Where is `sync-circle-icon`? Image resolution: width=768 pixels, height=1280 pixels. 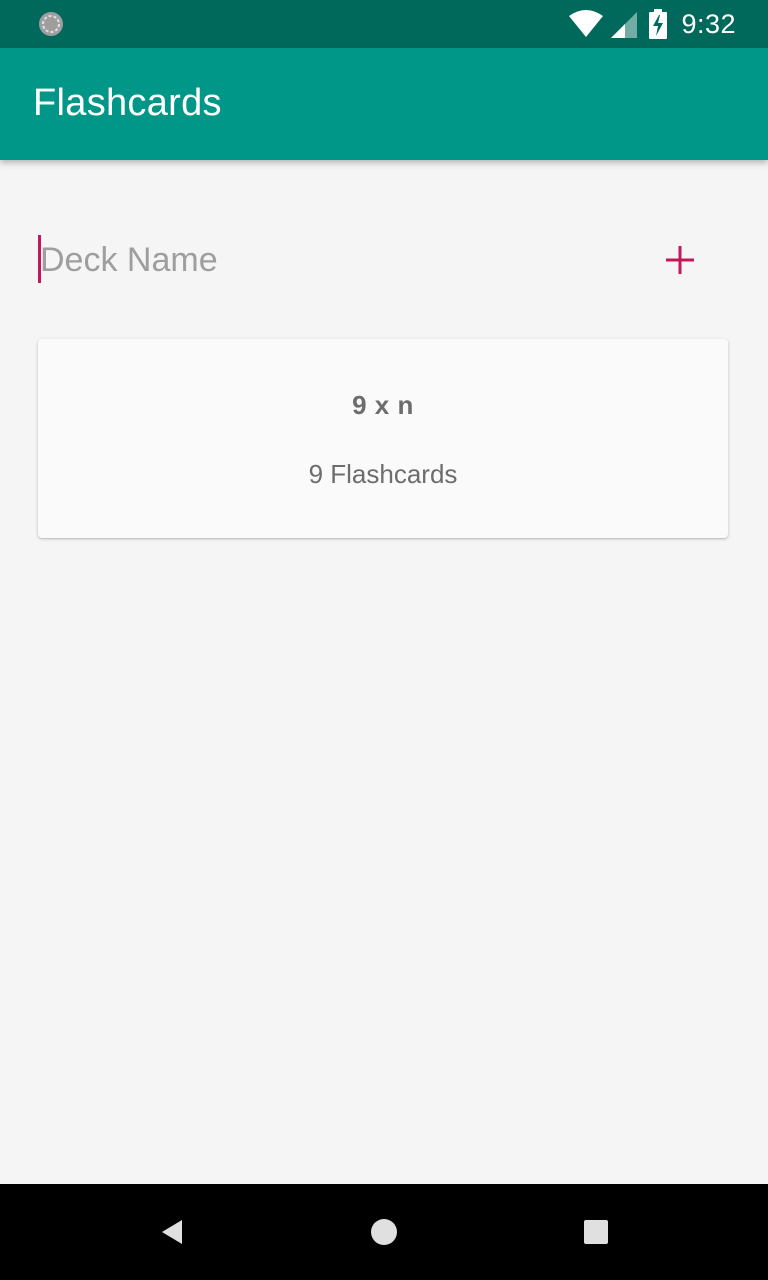 sync-circle-icon is located at coordinates (51, 24).